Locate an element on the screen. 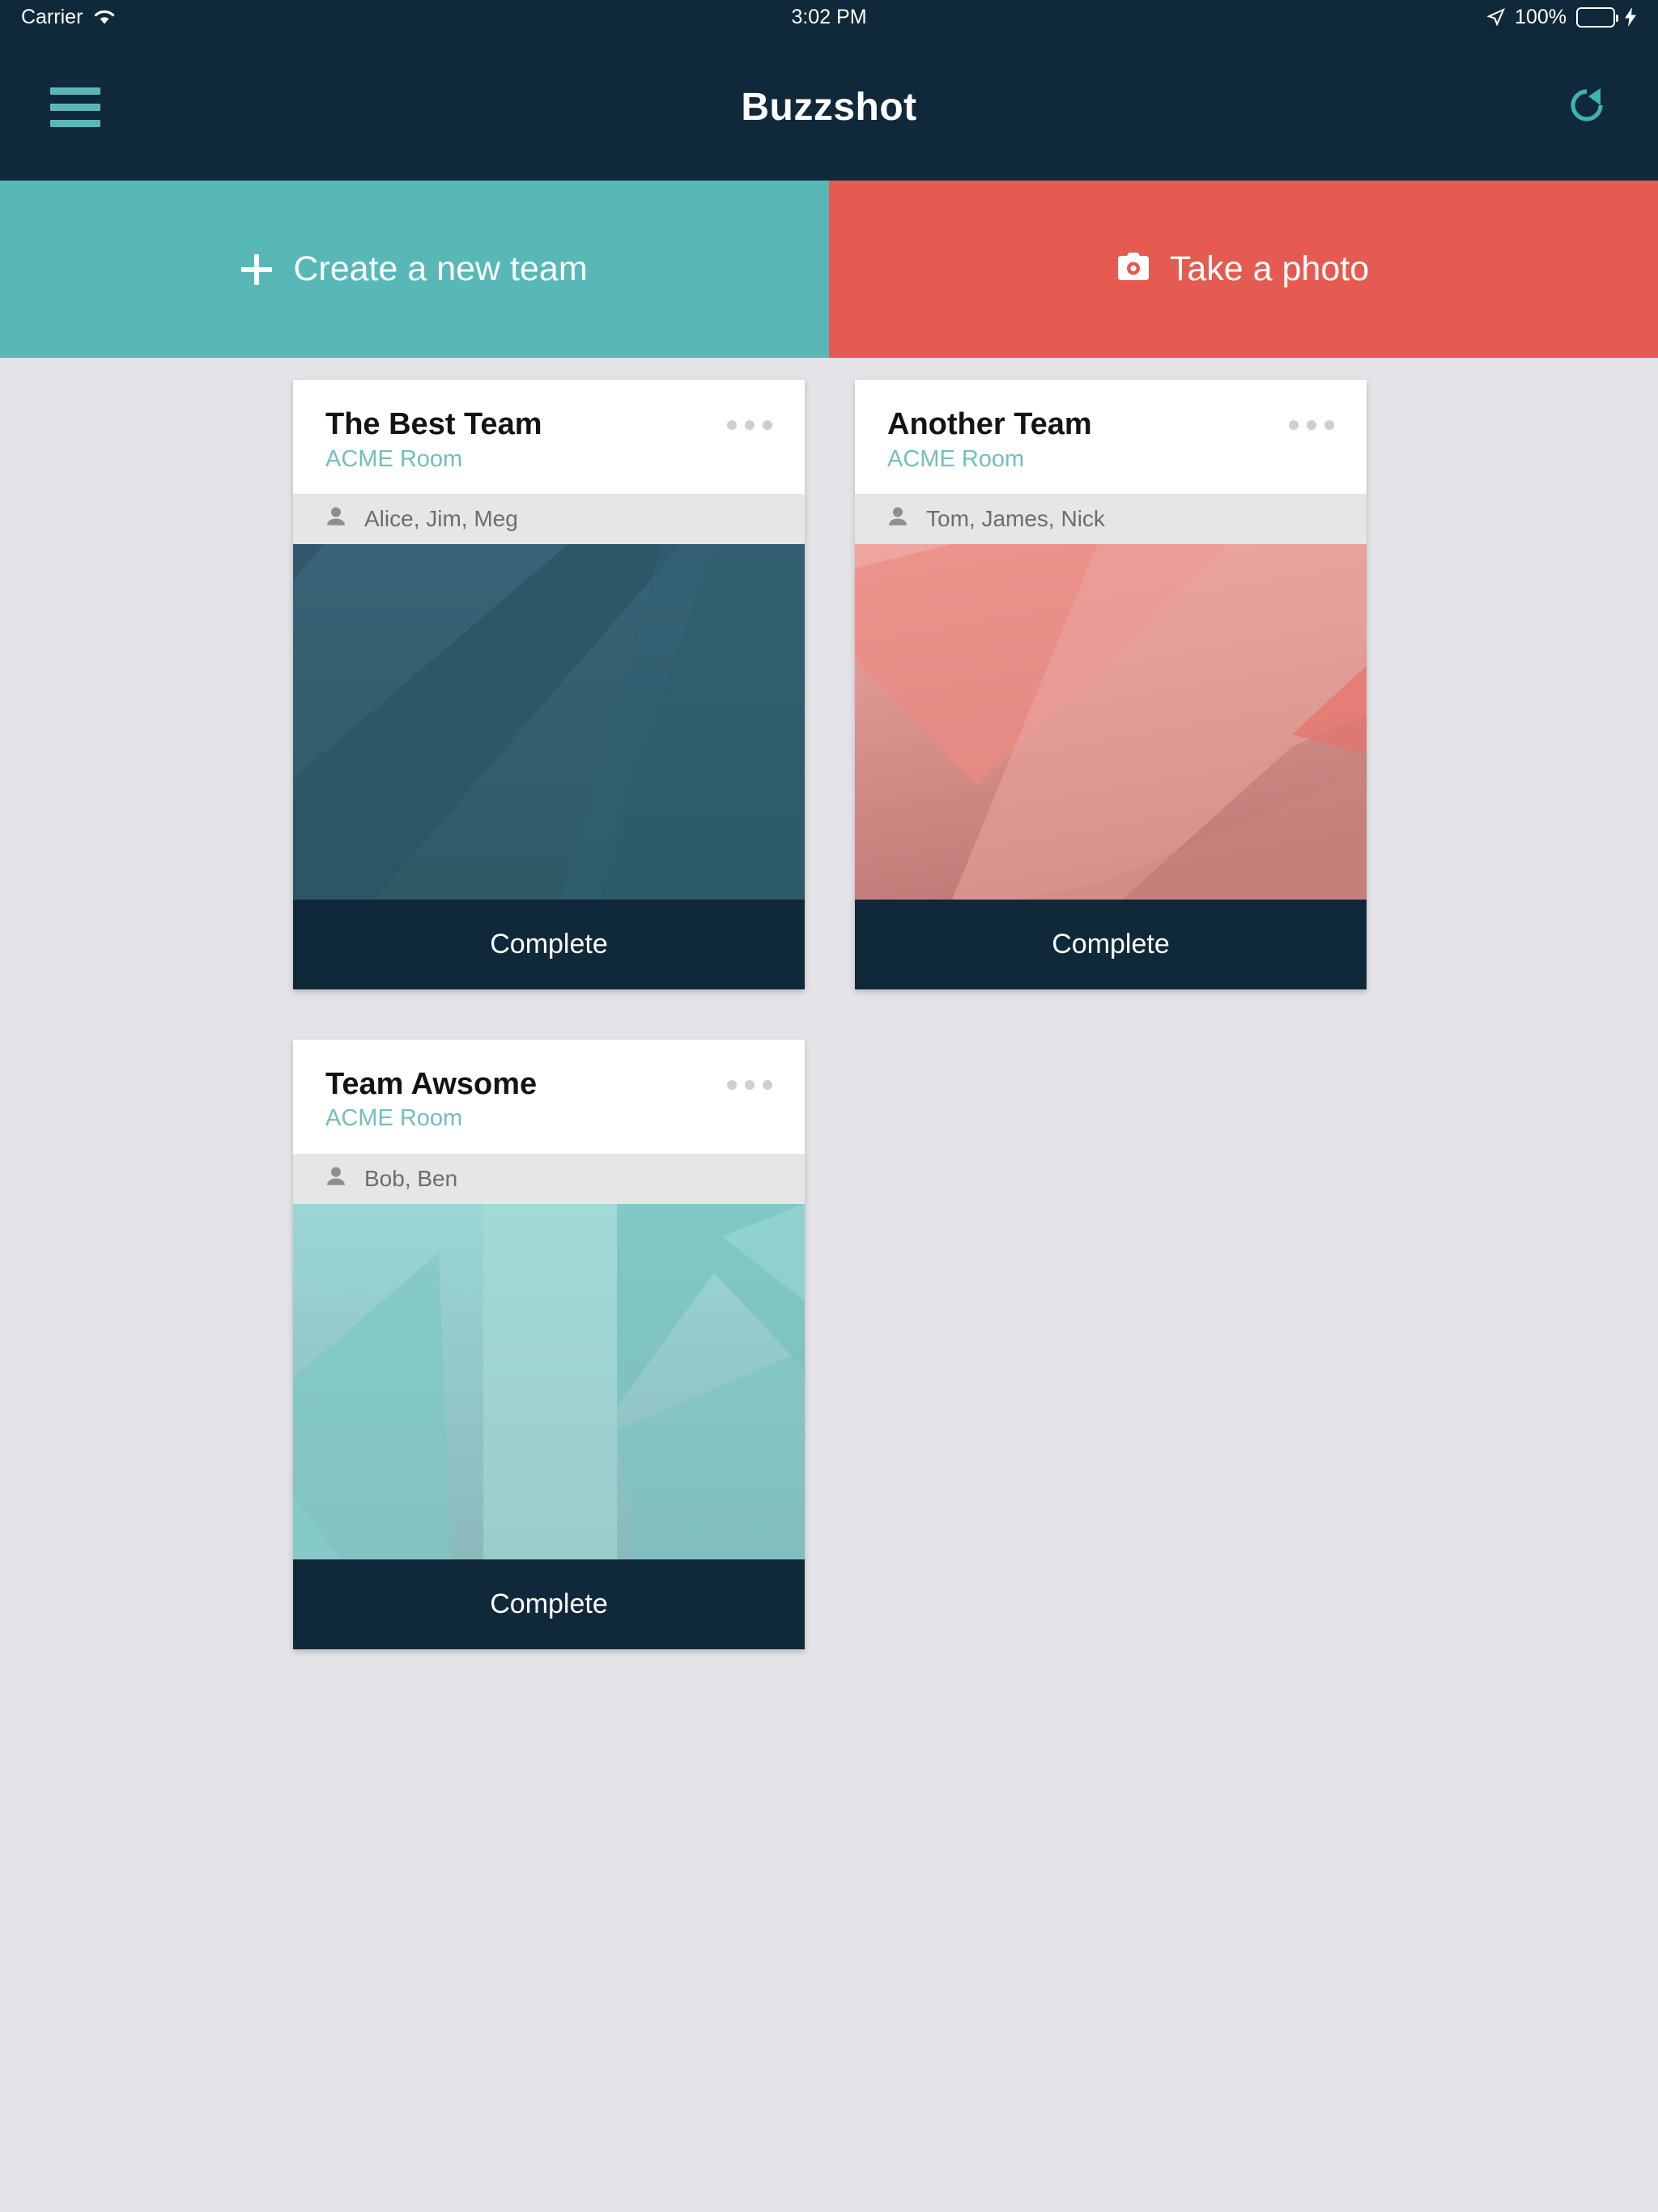  app-title: Buzzshot is located at coordinates (829, 108).